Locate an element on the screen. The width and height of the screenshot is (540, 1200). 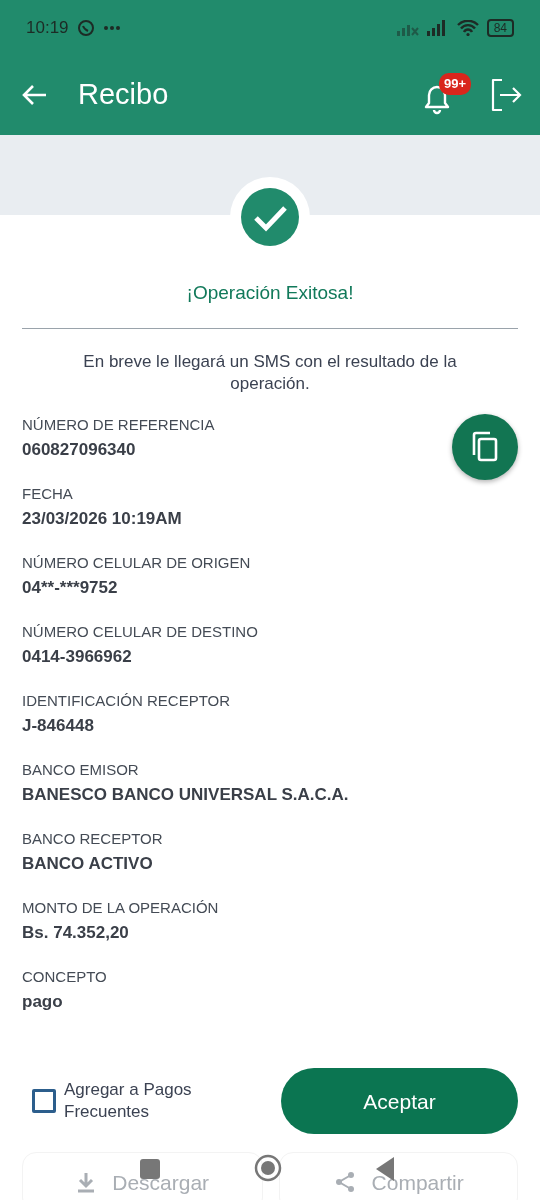
field-value: 04**-***9752 is located at coordinates (70, 587).